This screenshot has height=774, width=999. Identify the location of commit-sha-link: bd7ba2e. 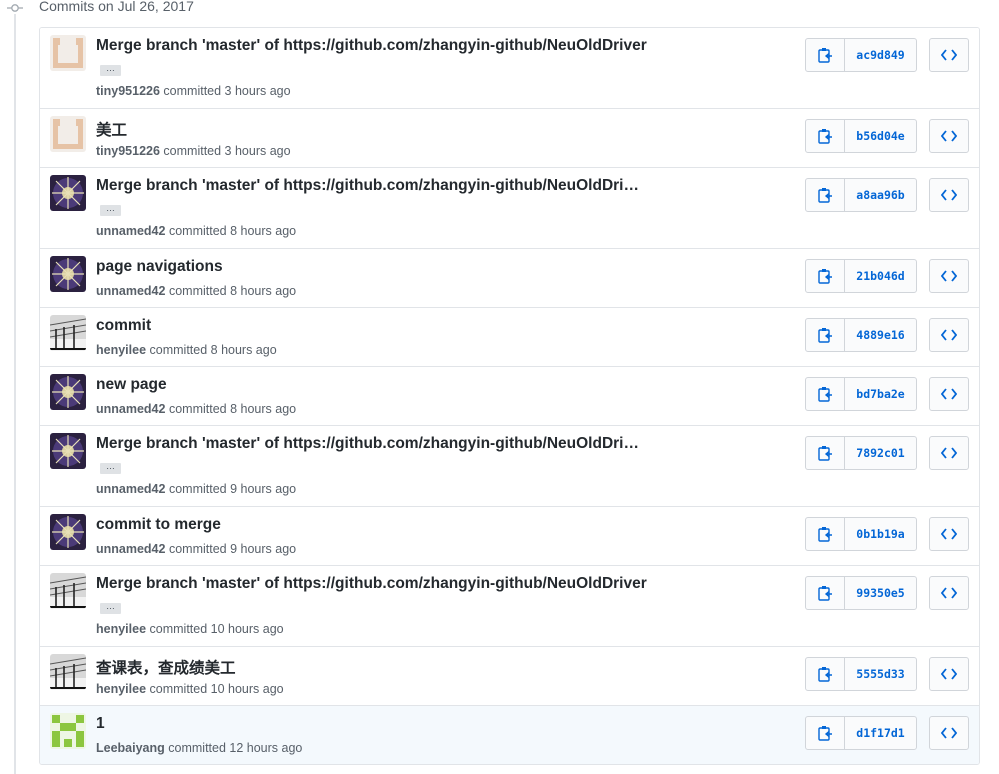
(880, 394).